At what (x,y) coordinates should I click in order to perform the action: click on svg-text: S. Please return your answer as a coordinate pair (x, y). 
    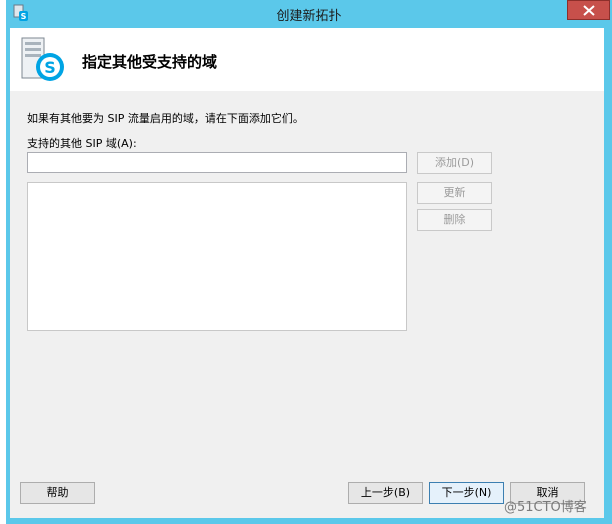
    Looking at the image, I should click on (50, 67).